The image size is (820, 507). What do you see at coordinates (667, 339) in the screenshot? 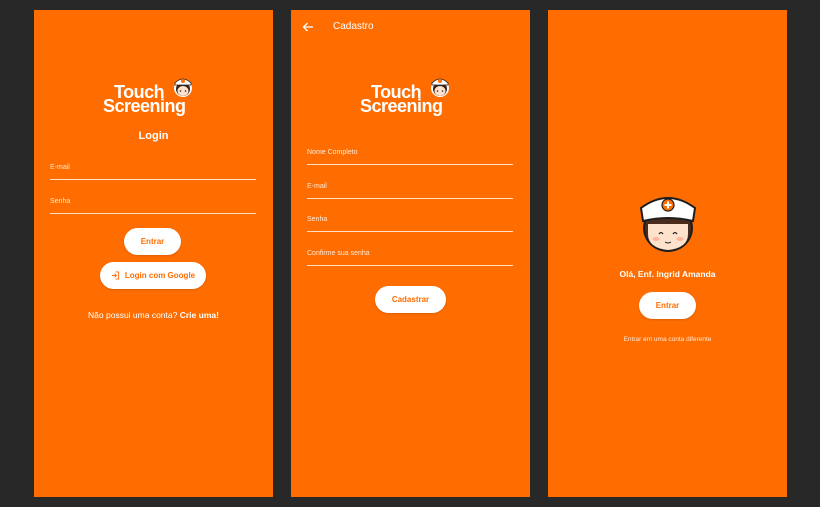
I see `other-account-link: Entrar em uma conta diferente` at bounding box center [667, 339].